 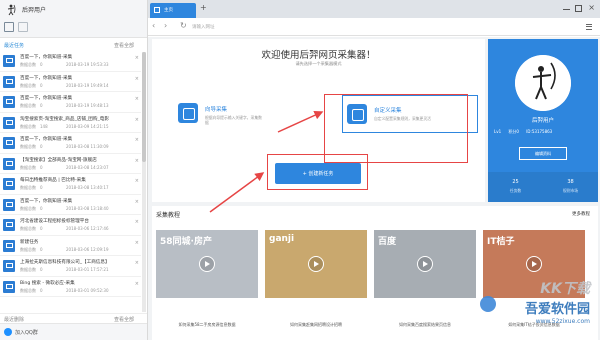 What do you see at coordinates (543, 132) in the screenshot?
I see `profile-stats: Lv1 积分0 ID:53175863` at bounding box center [543, 132].